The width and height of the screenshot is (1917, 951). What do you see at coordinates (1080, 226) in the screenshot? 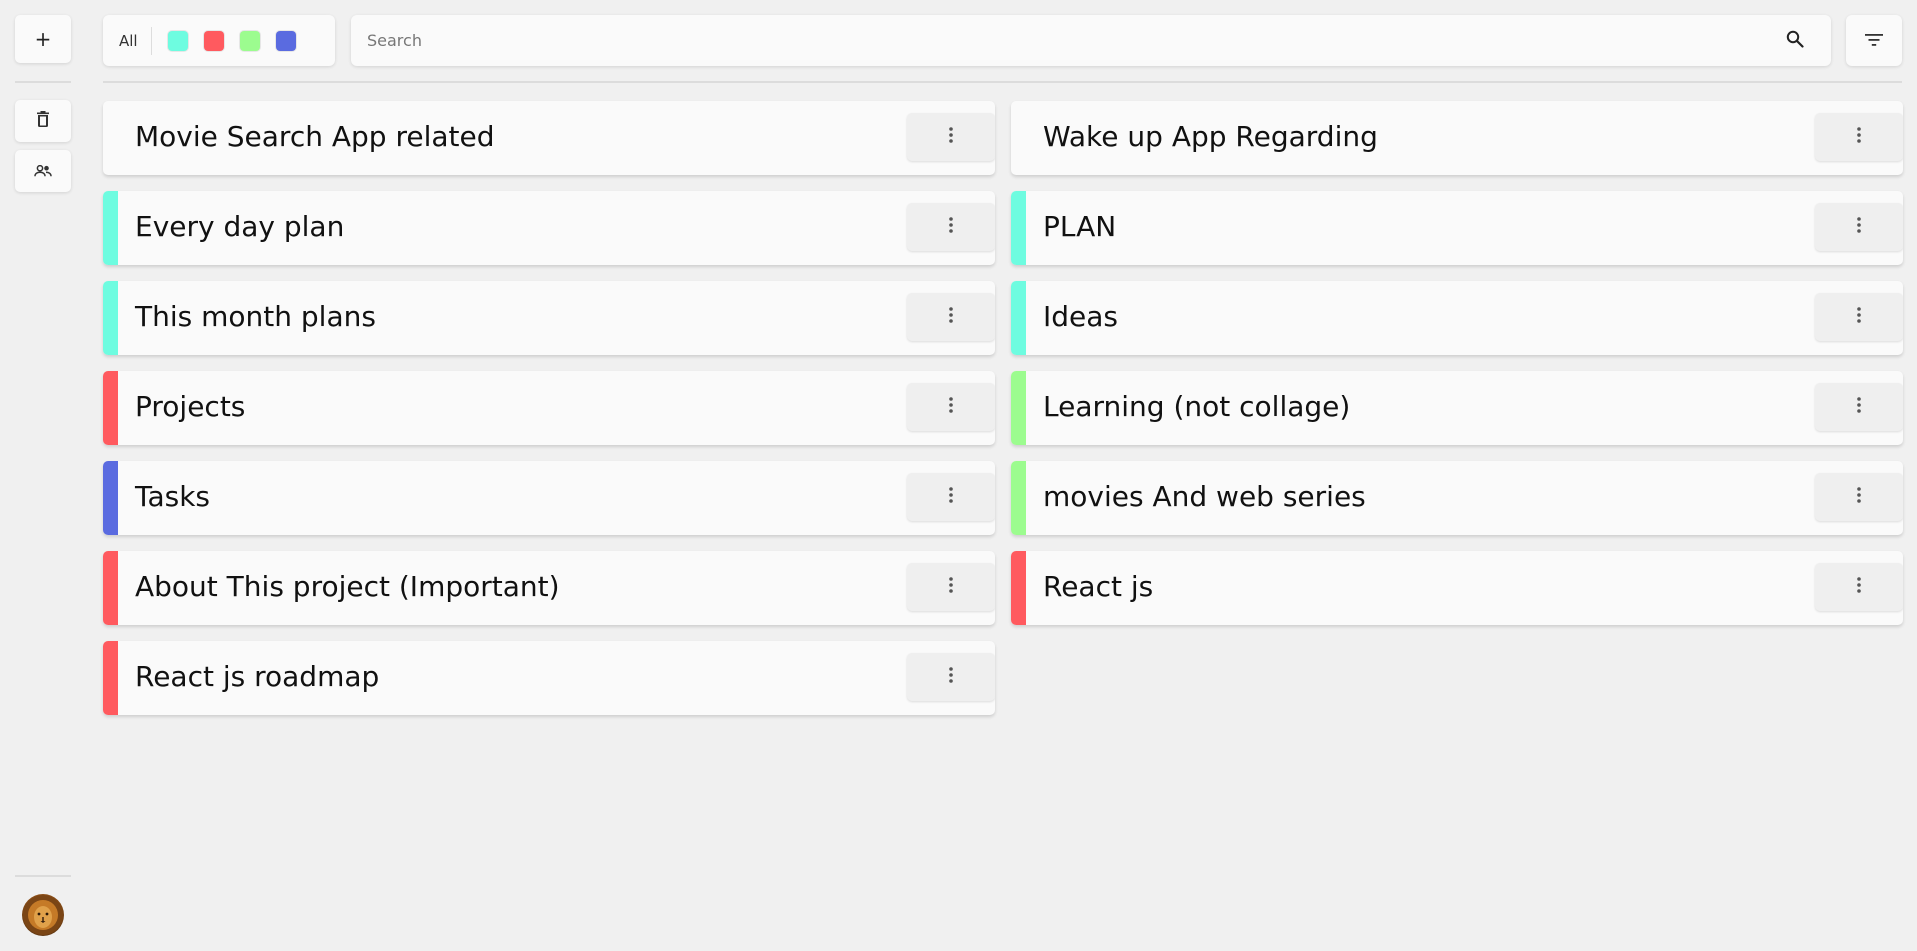
I see `note-title: PLAN` at bounding box center [1080, 226].